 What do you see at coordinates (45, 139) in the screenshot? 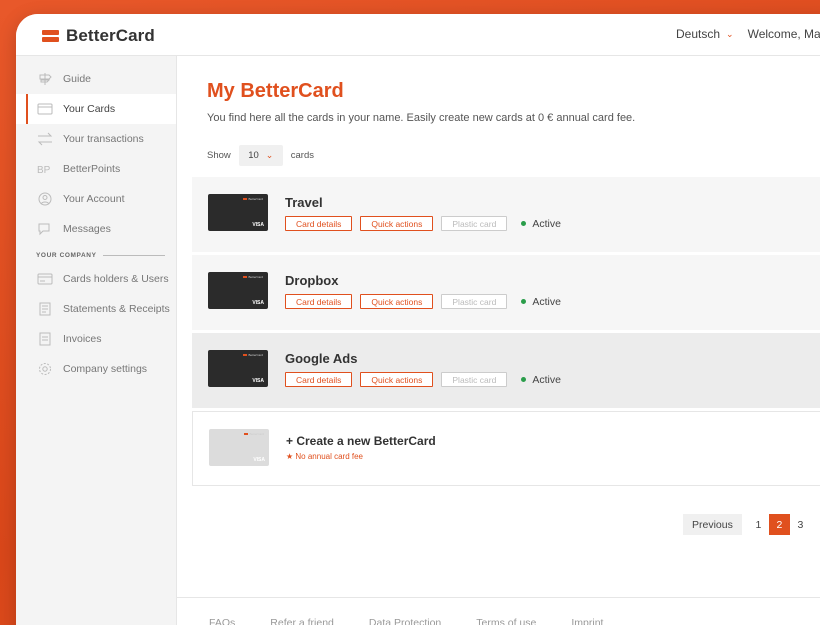
I see `transfer-arrows-icon` at bounding box center [45, 139].